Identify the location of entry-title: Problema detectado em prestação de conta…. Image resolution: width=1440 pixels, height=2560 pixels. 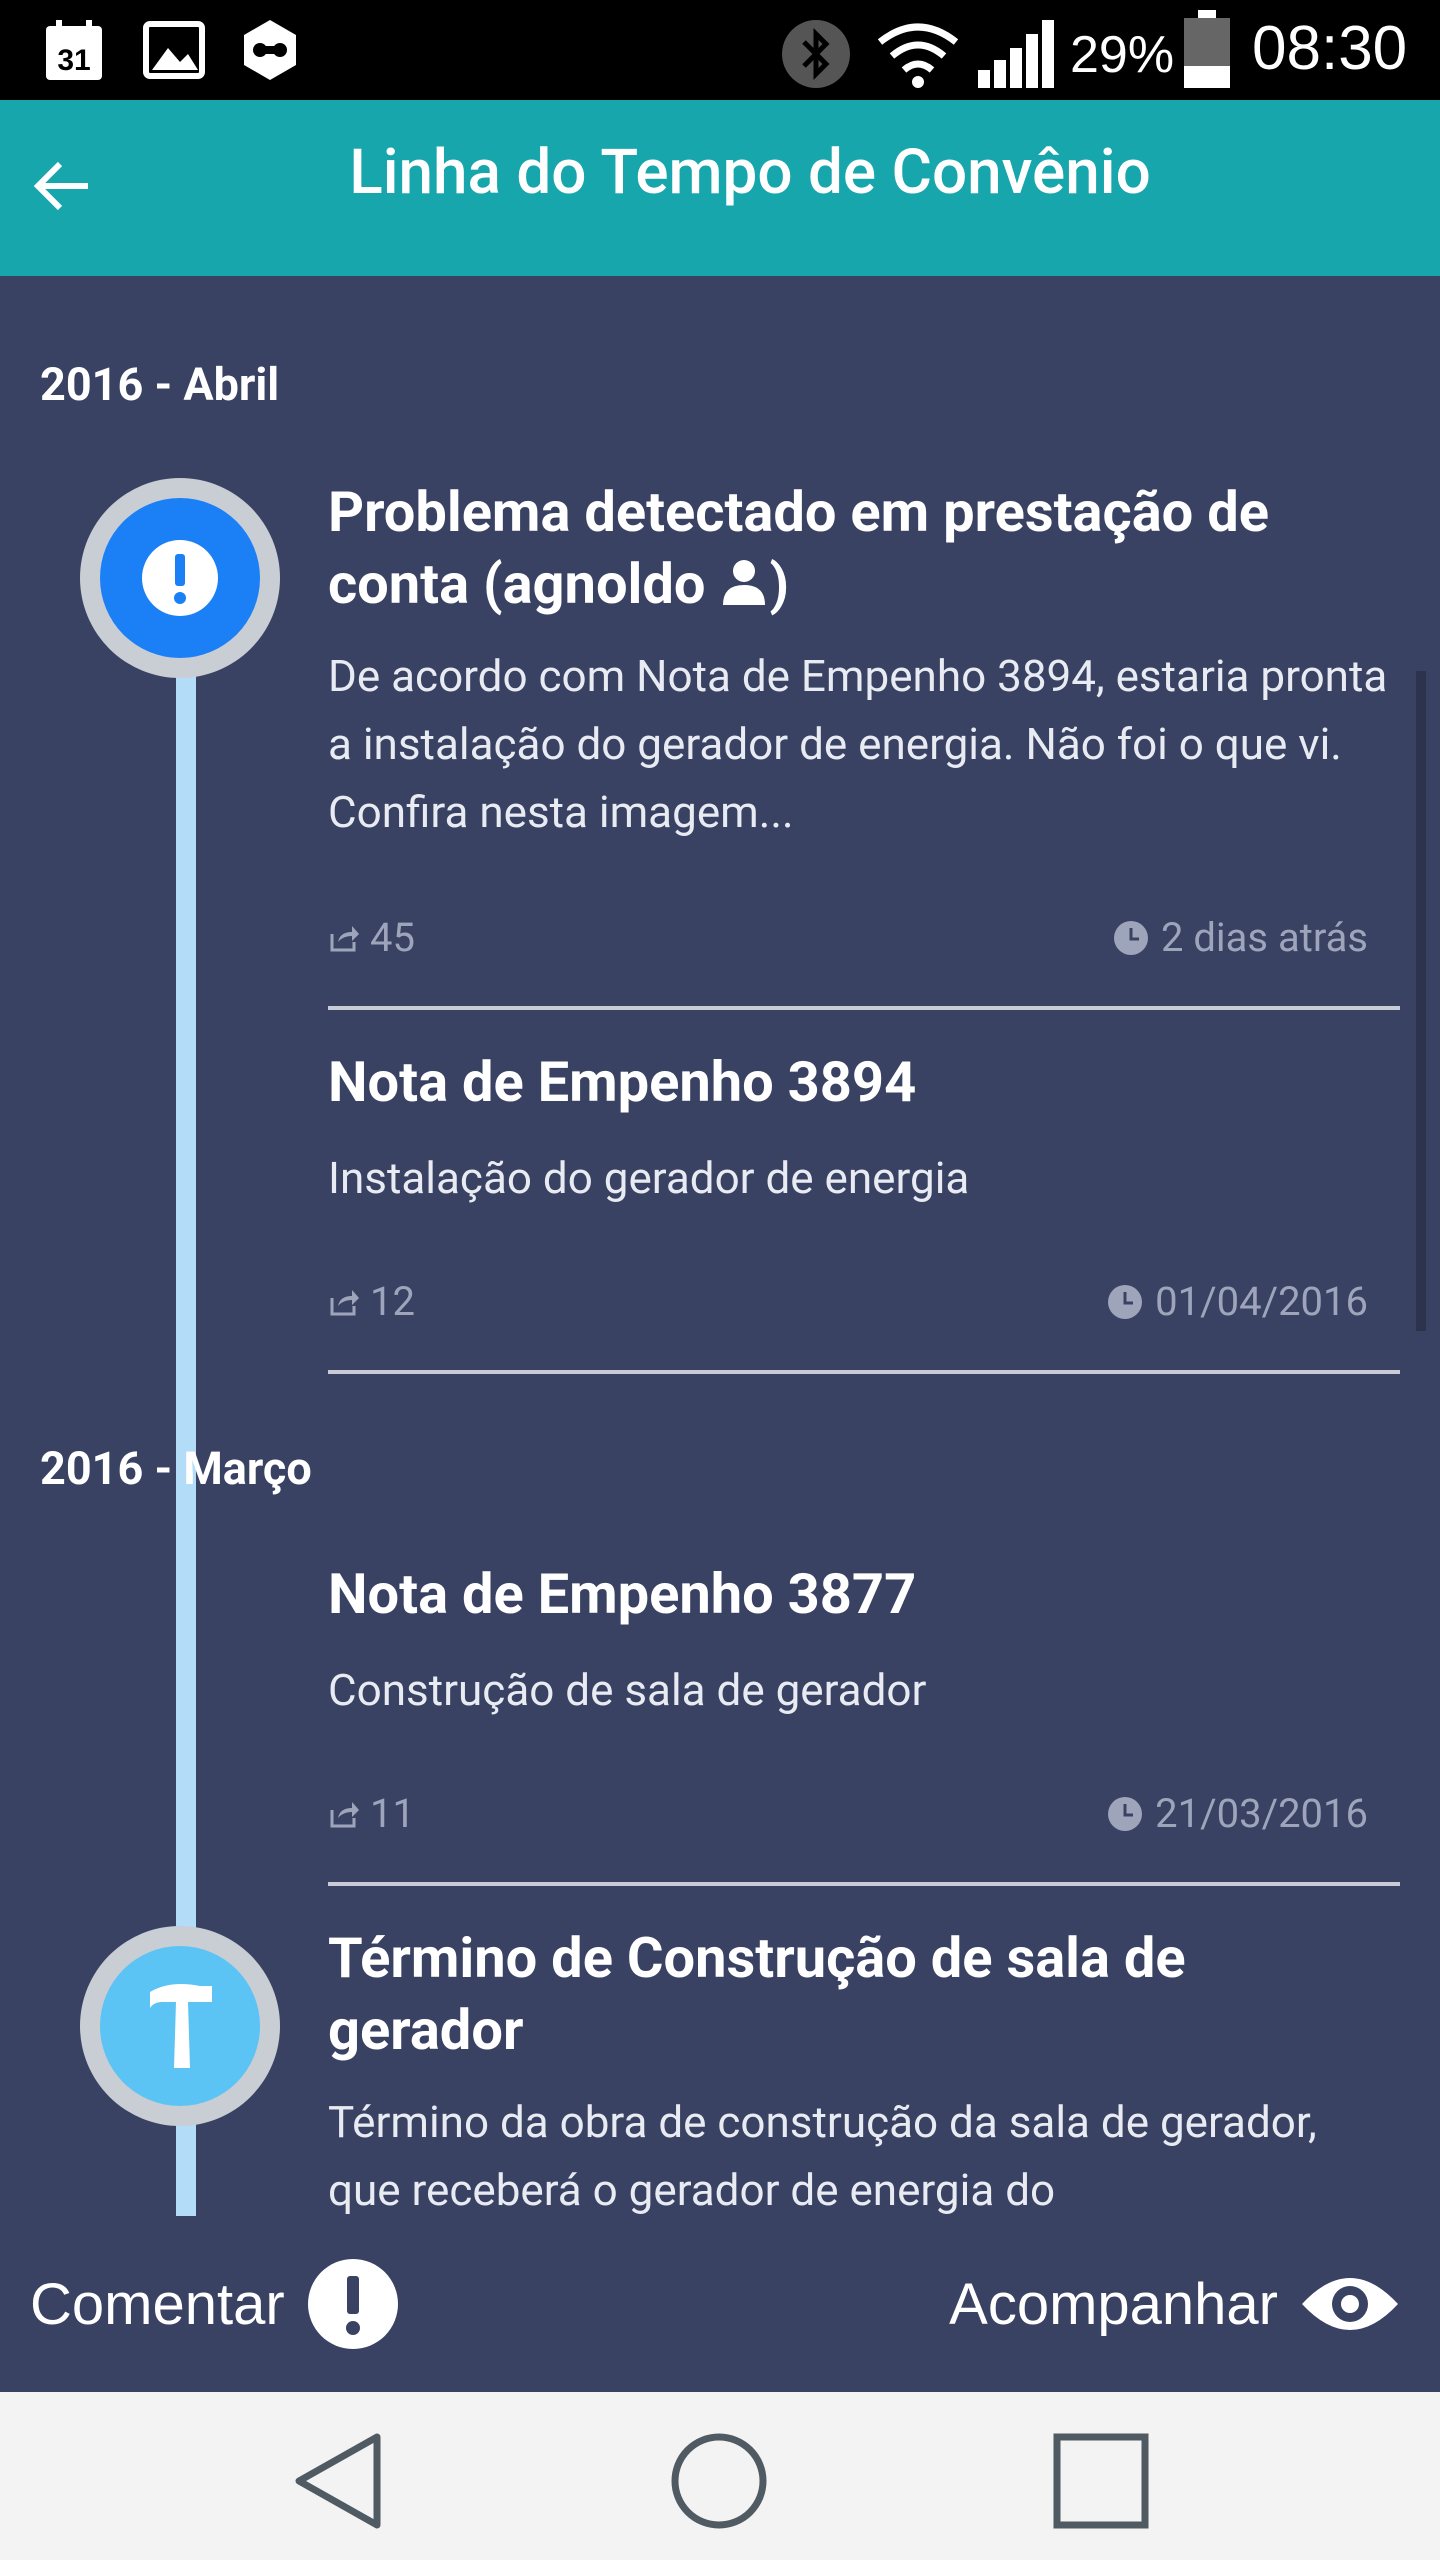
(798, 548).